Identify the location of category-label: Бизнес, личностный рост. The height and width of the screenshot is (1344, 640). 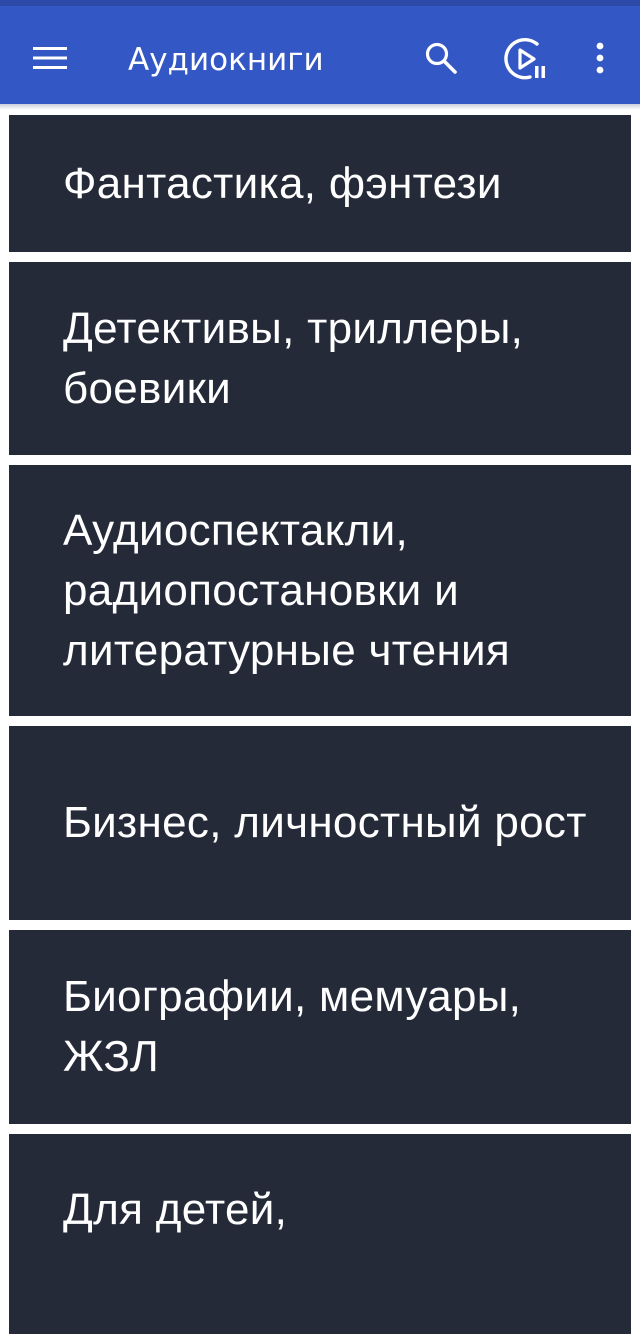
(325, 822).